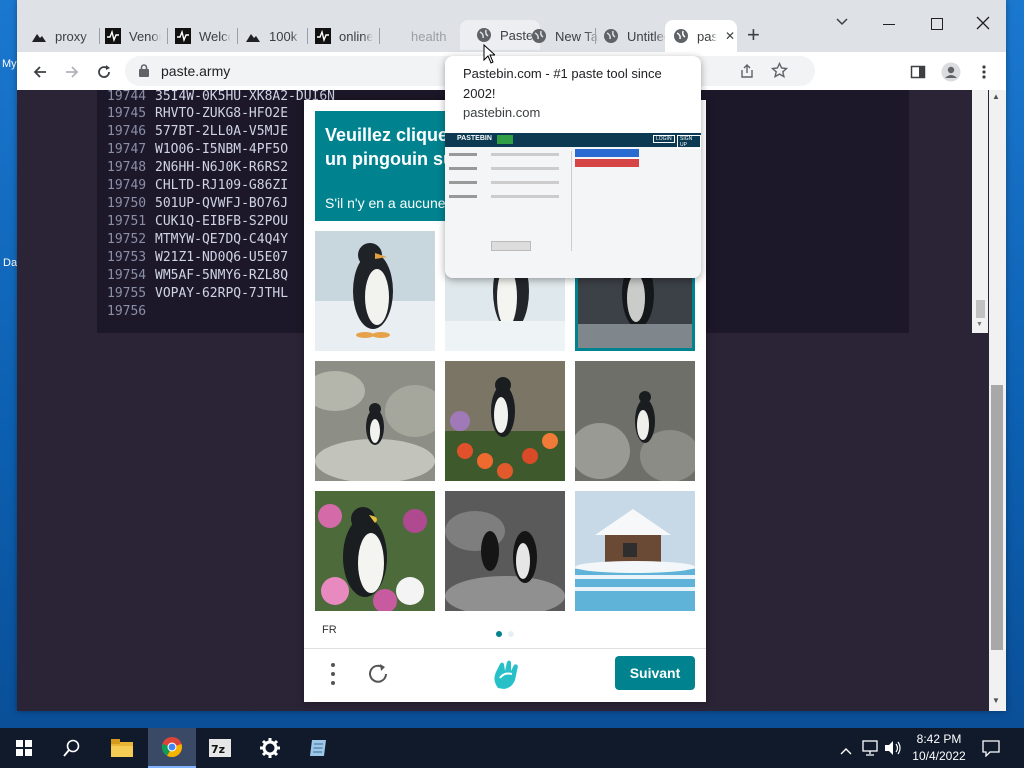  I want to click on tab-100k: 100k, so click(273, 36).